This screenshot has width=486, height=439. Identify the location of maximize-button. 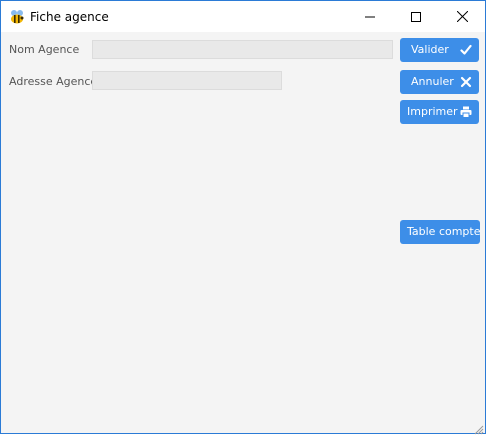
(416, 16).